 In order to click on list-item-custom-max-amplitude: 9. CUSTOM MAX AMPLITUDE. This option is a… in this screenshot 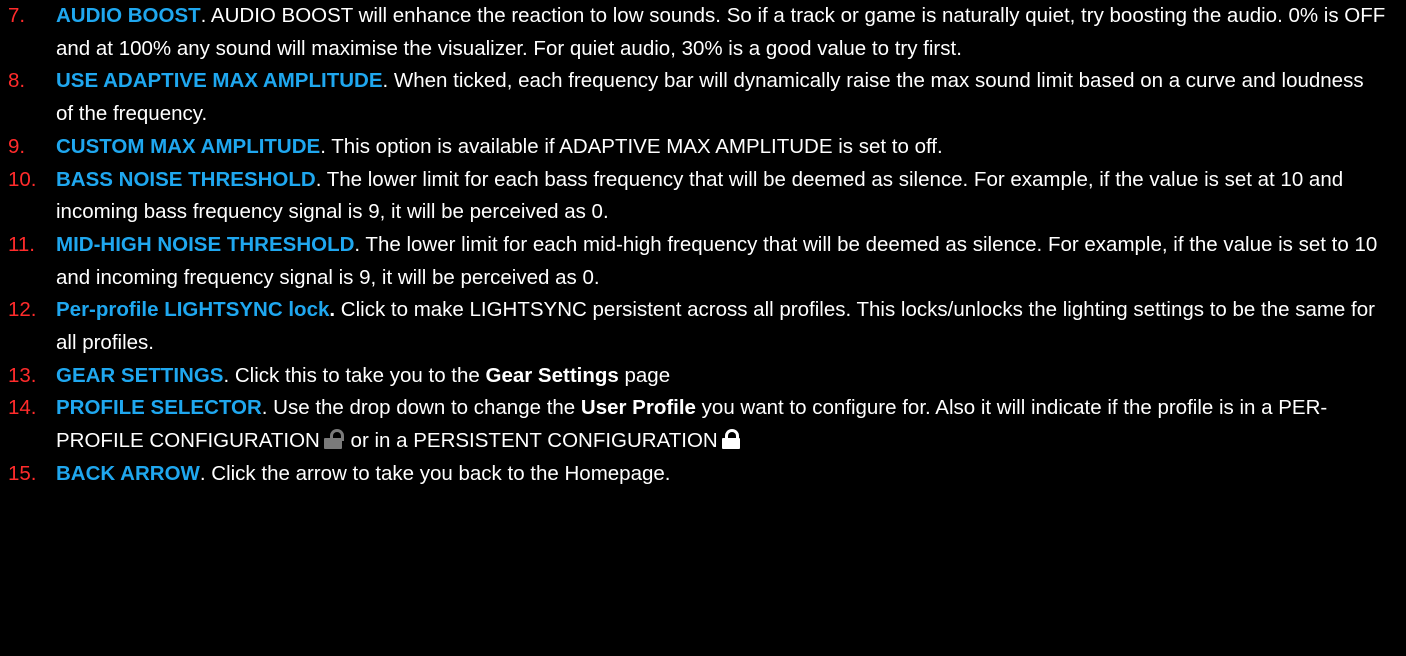, I will do `click(703, 147)`.